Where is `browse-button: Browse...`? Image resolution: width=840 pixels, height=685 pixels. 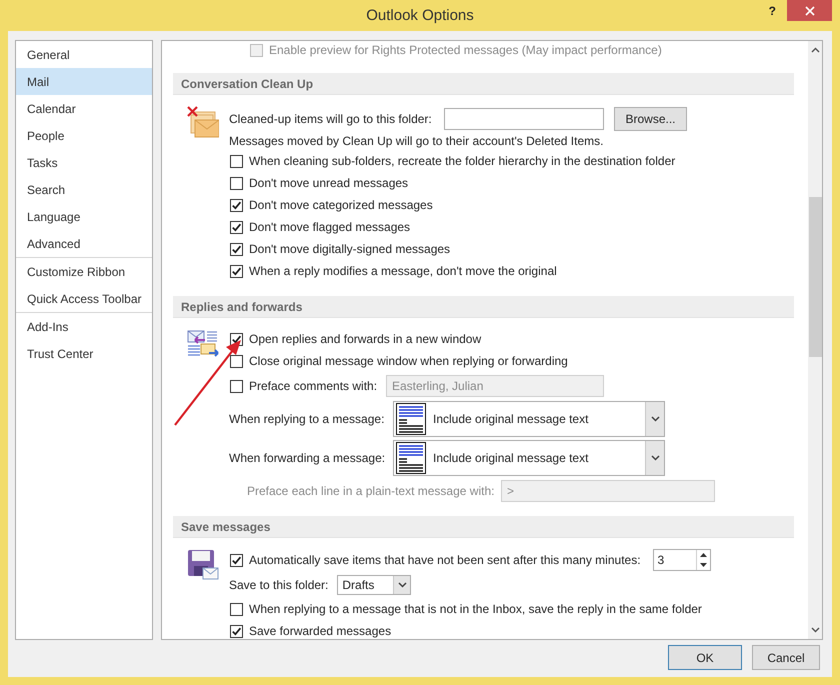
browse-button: Browse... is located at coordinates (650, 119).